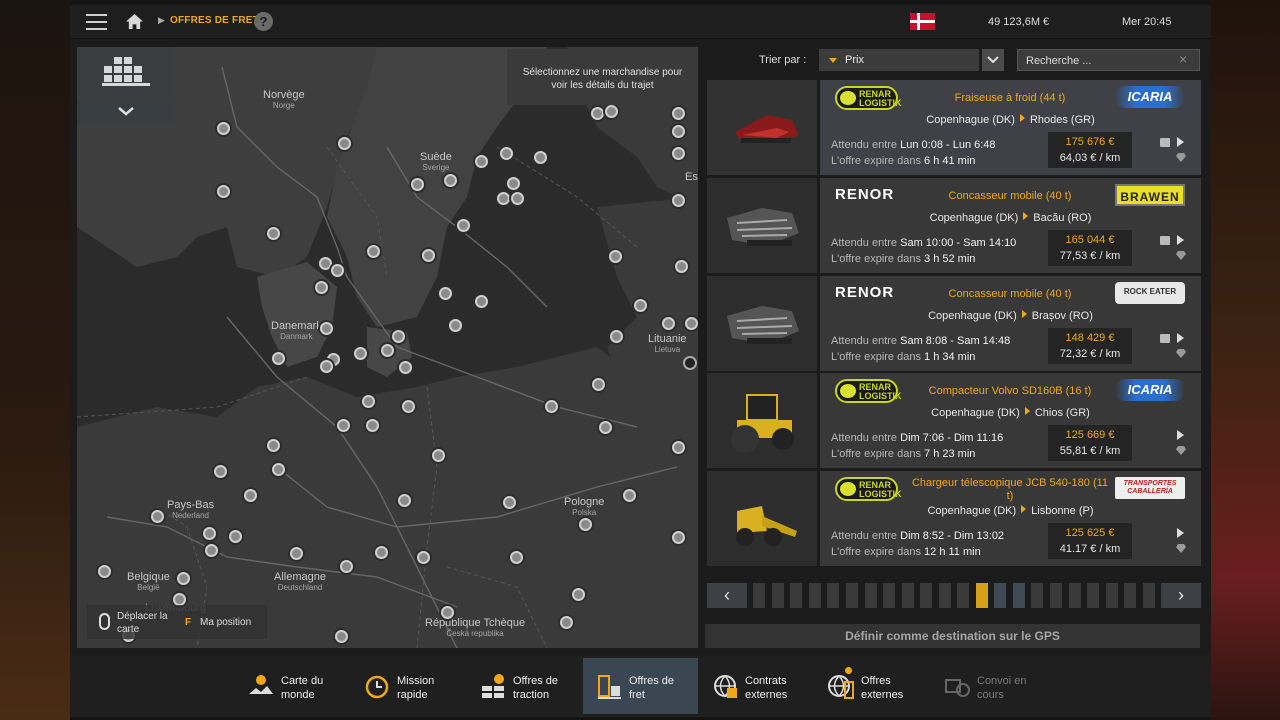 Image resolution: width=1280 pixels, height=720 pixels. I want to click on player-truck-marker, so click(387, 350).